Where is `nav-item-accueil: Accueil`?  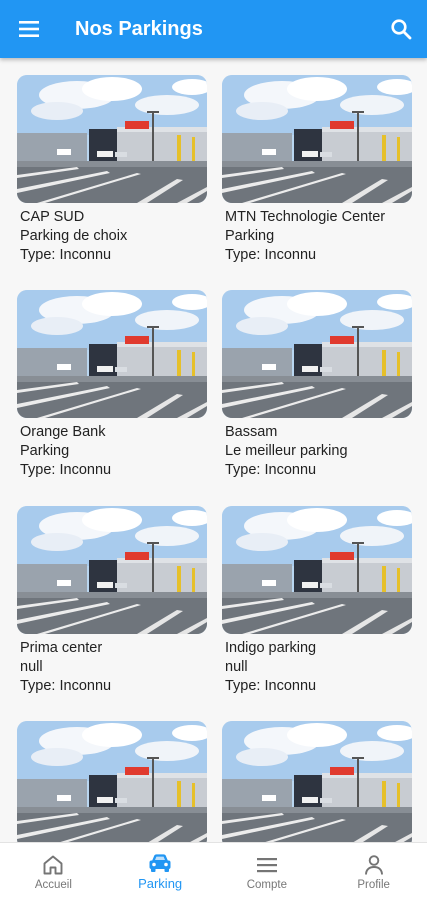
nav-item-accueil: Accueil is located at coordinates (53, 871).